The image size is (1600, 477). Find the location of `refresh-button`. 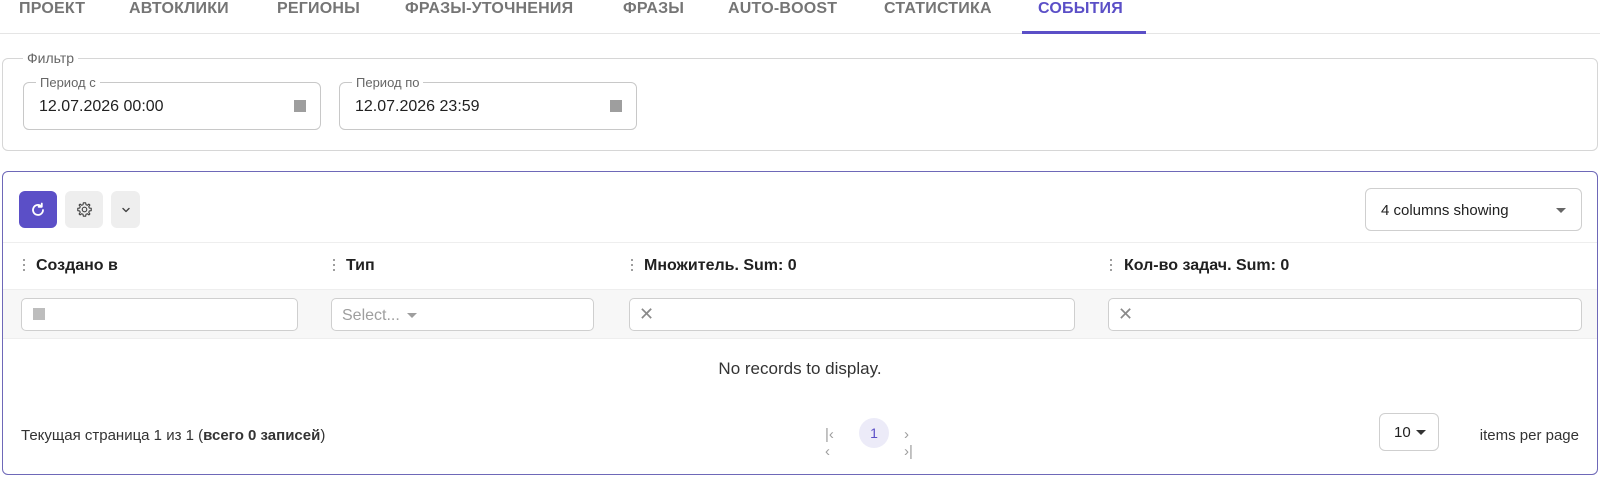

refresh-button is located at coordinates (38, 209).